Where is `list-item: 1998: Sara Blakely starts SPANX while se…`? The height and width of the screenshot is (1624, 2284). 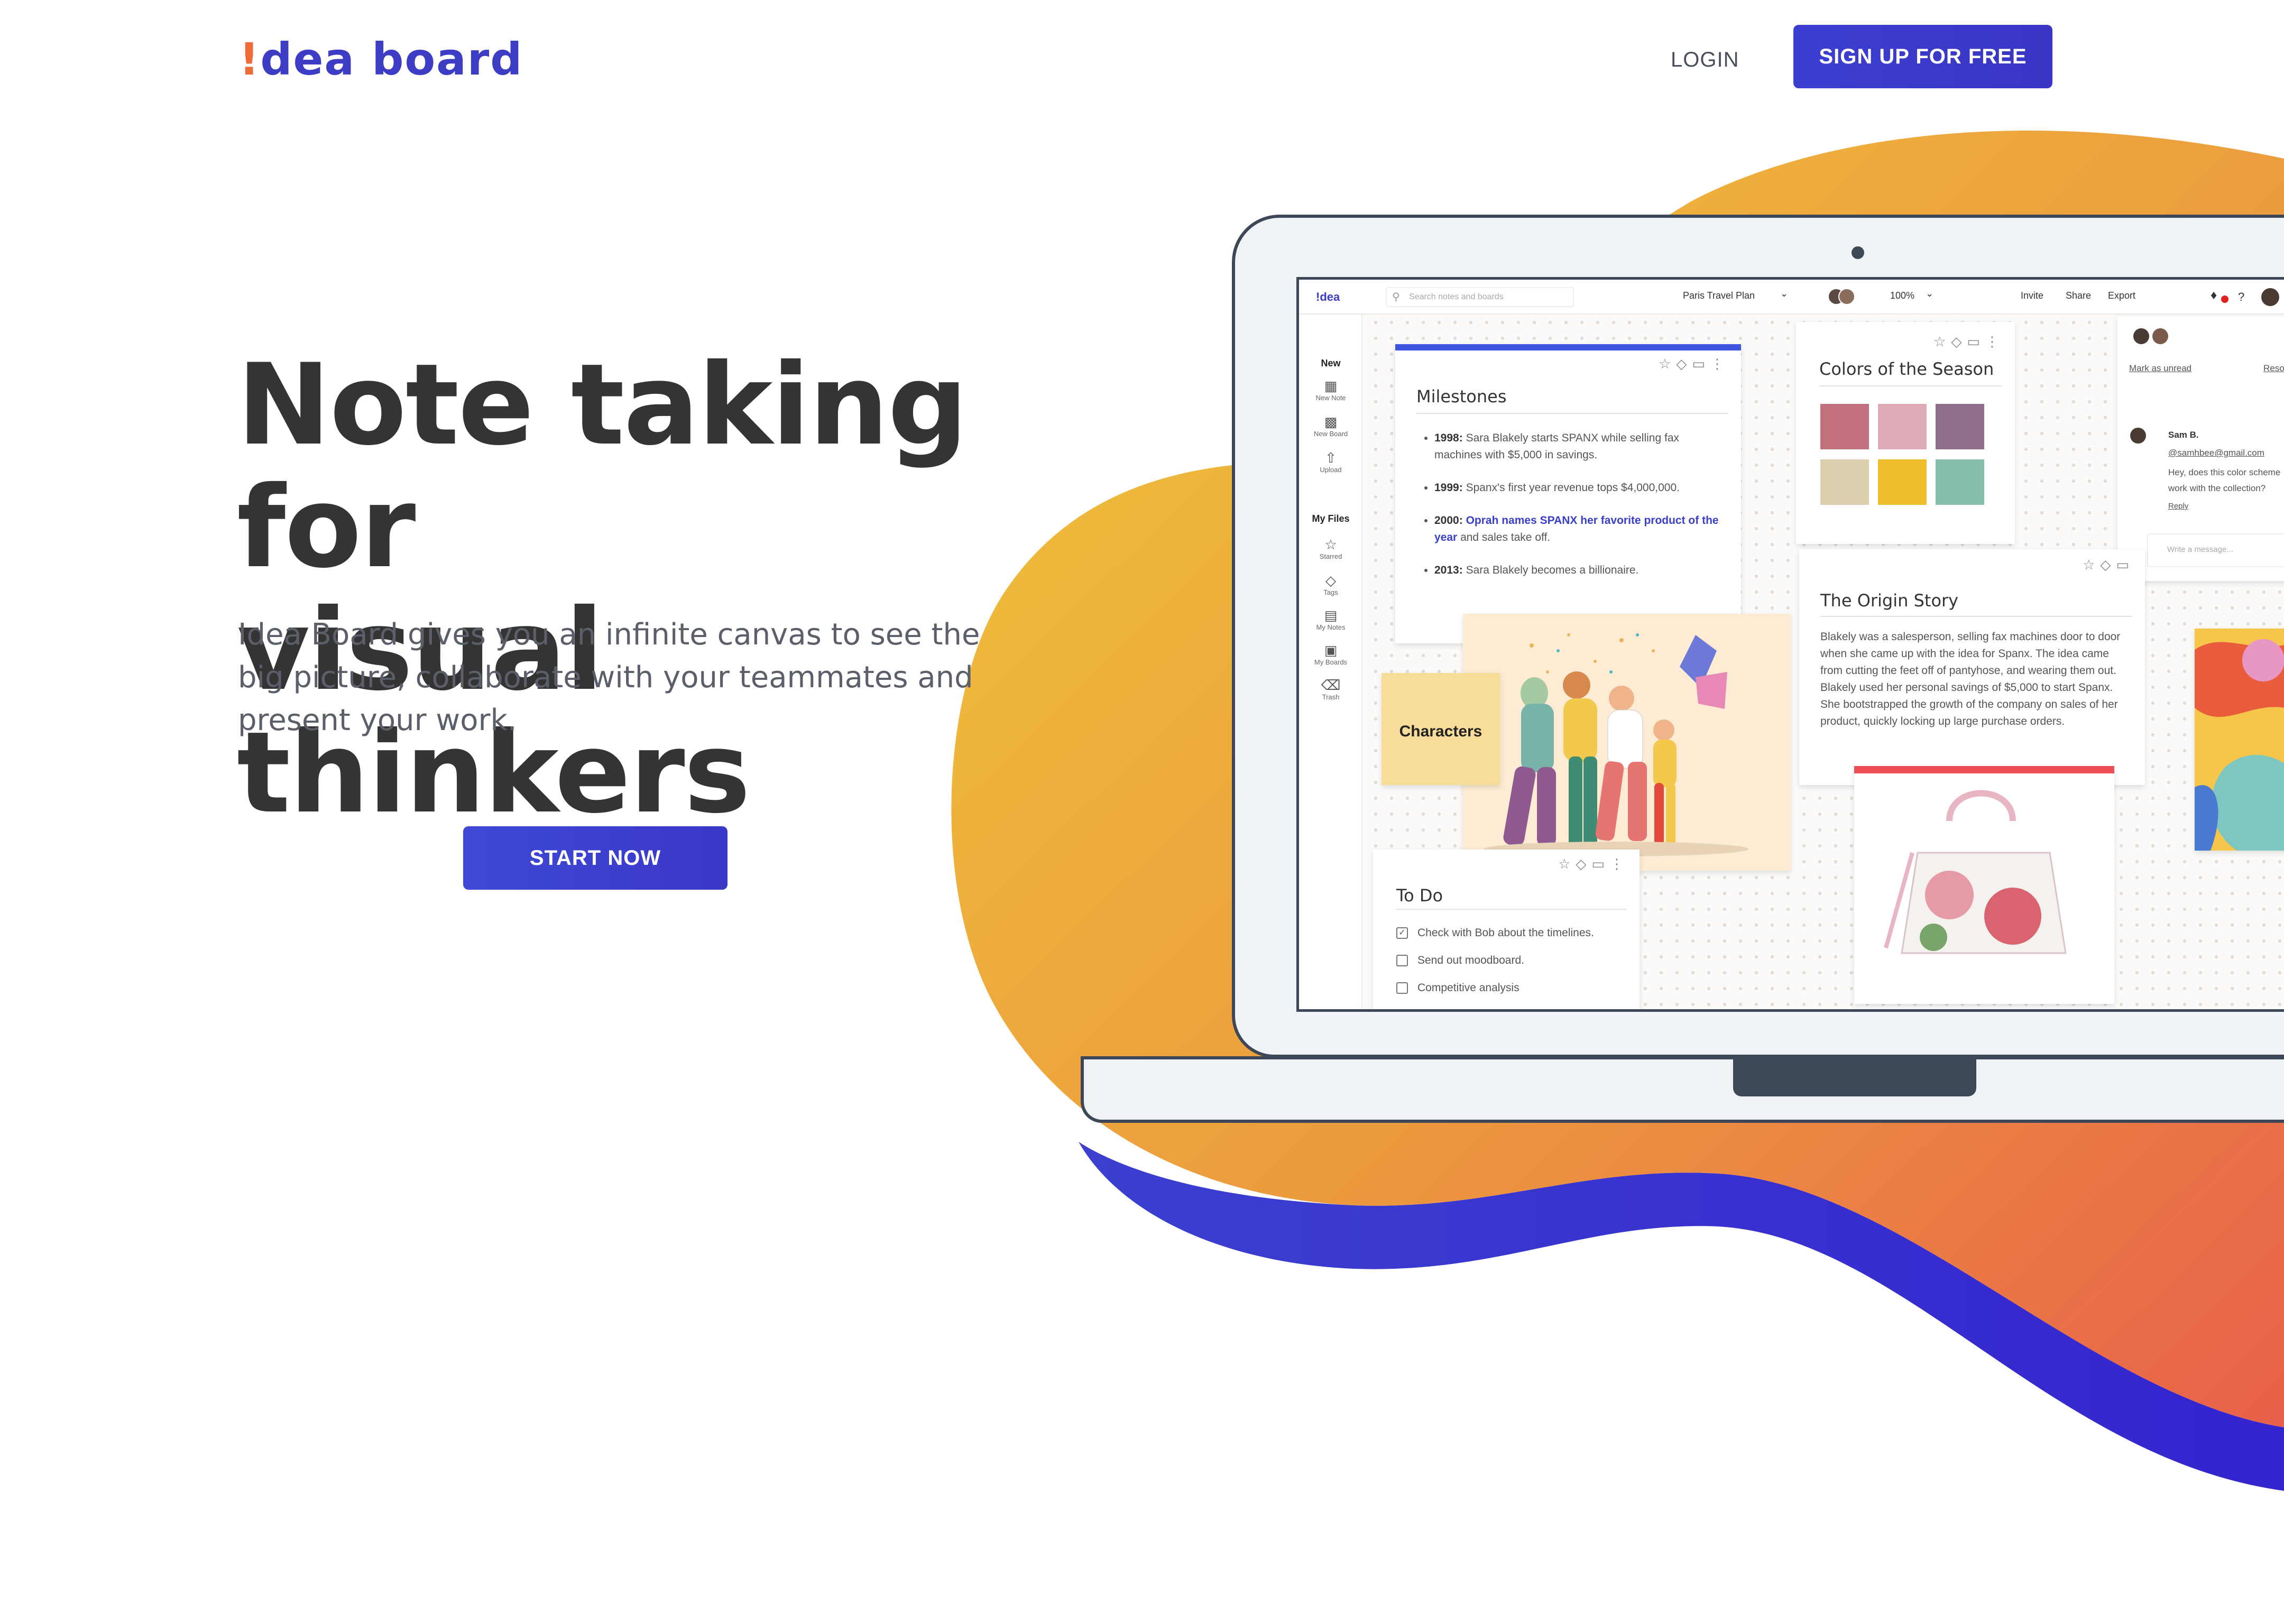 list-item: 1998: Sara Blakely starts SPANX while se… is located at coordinates (1578, 447).